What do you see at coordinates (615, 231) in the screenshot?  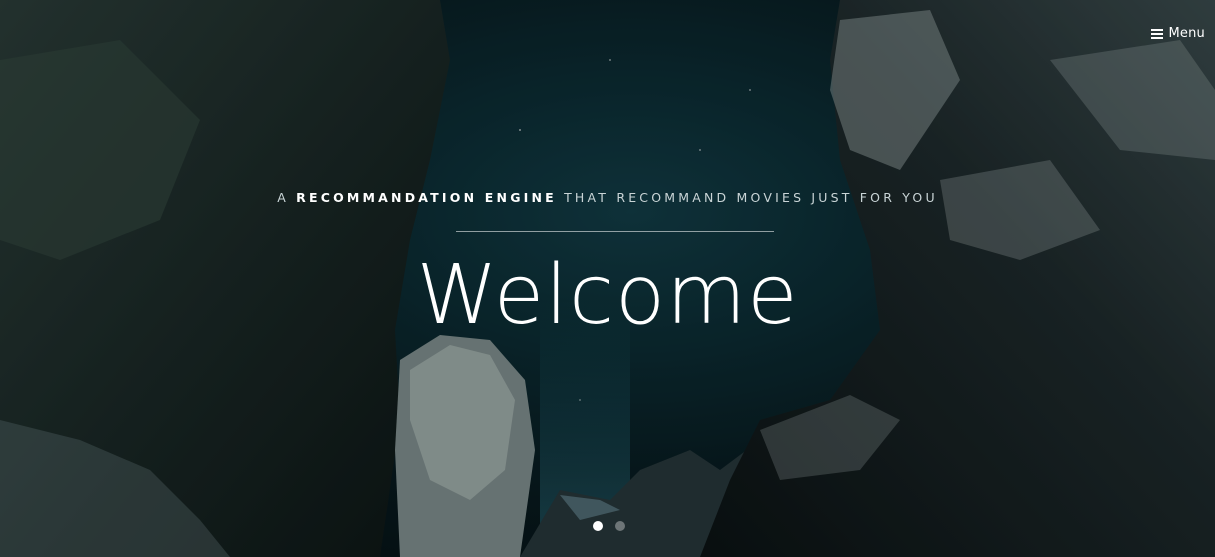 I see `hero-divider` at bounding box center [615, 231].